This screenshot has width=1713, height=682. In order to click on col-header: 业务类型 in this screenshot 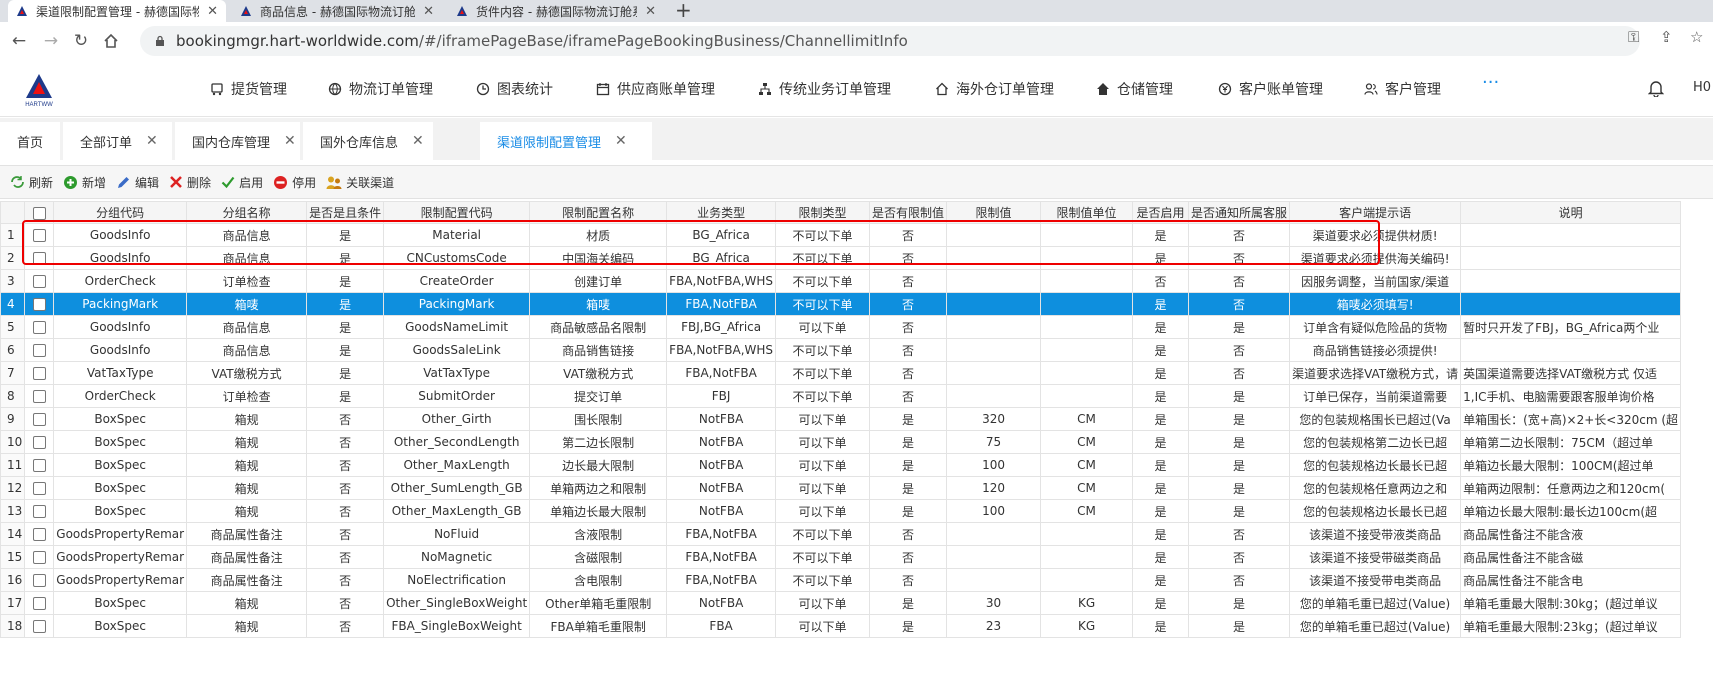, I will do `click(721, 212)`.